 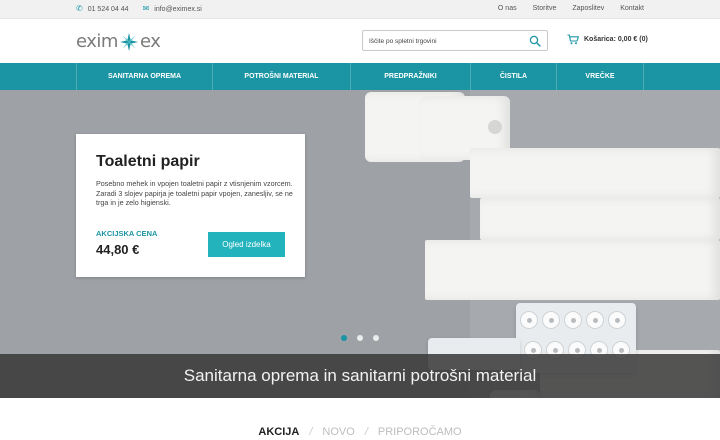 What do you see at coordinates (278, 432) in the screenshot?
I see `tab-akcija: AKCIJA` at bounding box center [278, 432].